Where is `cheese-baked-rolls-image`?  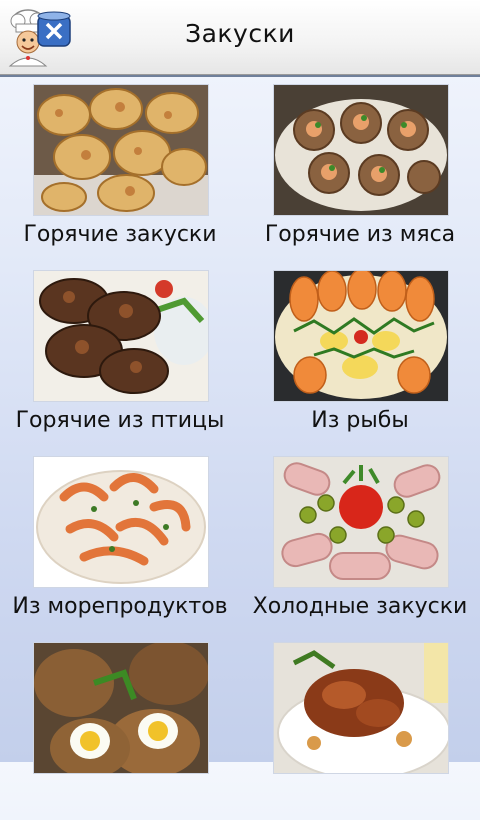
cheese-baked-rolls-image is located at coordinates (121, 150).